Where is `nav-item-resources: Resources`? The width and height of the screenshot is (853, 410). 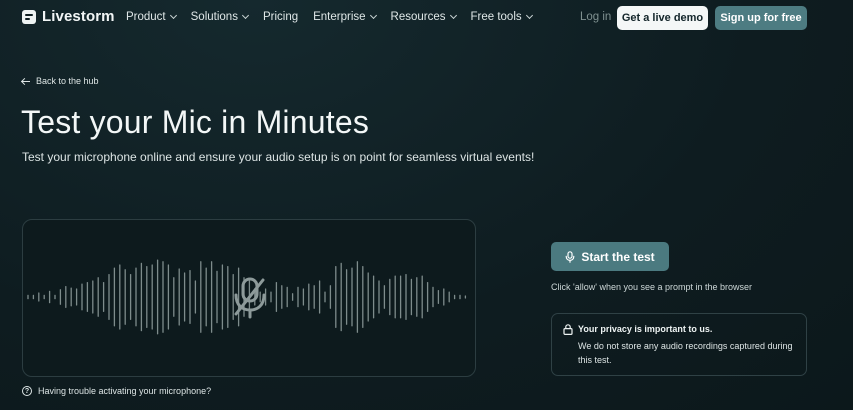 nav-item-resources: Resources is located at coordinates (423, 17).